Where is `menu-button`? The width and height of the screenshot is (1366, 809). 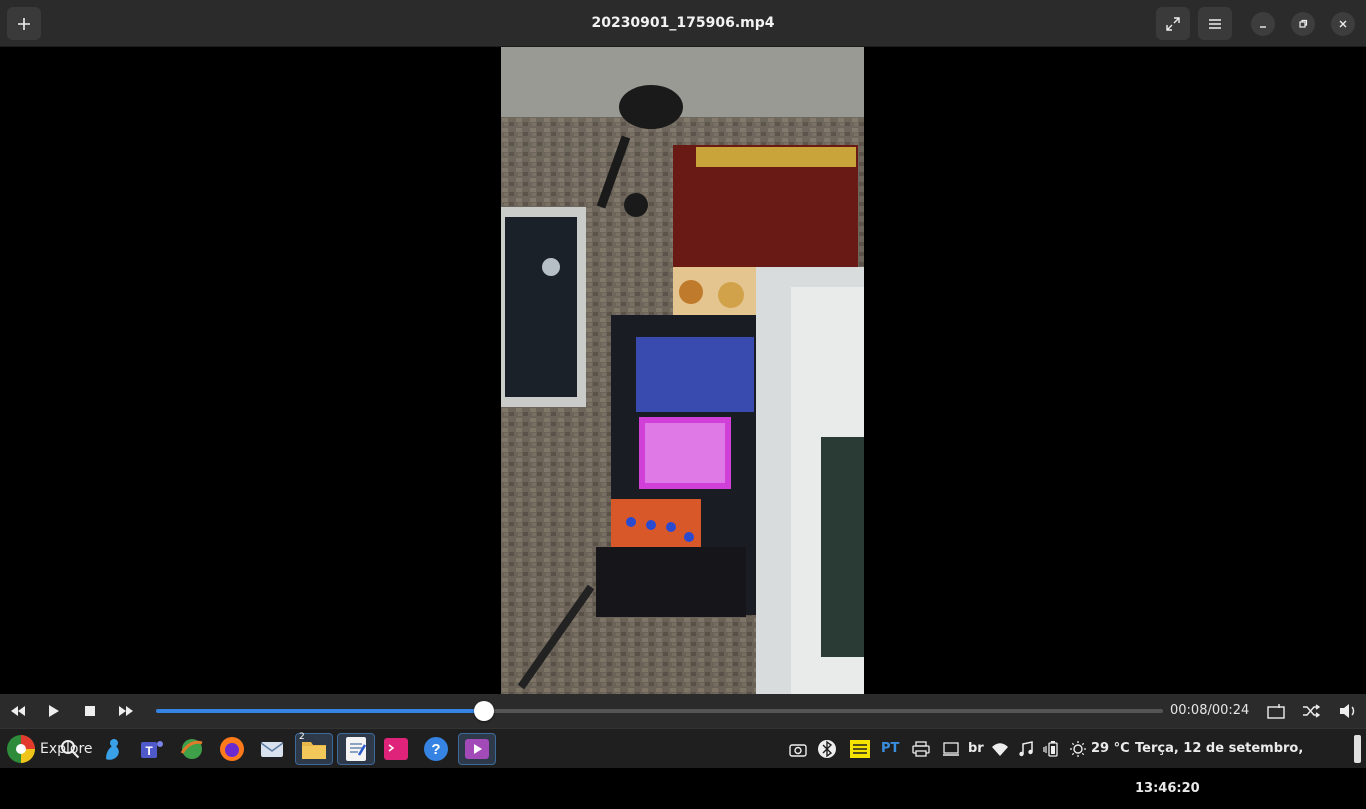
menu-button is located at coordinates (1215, 23).